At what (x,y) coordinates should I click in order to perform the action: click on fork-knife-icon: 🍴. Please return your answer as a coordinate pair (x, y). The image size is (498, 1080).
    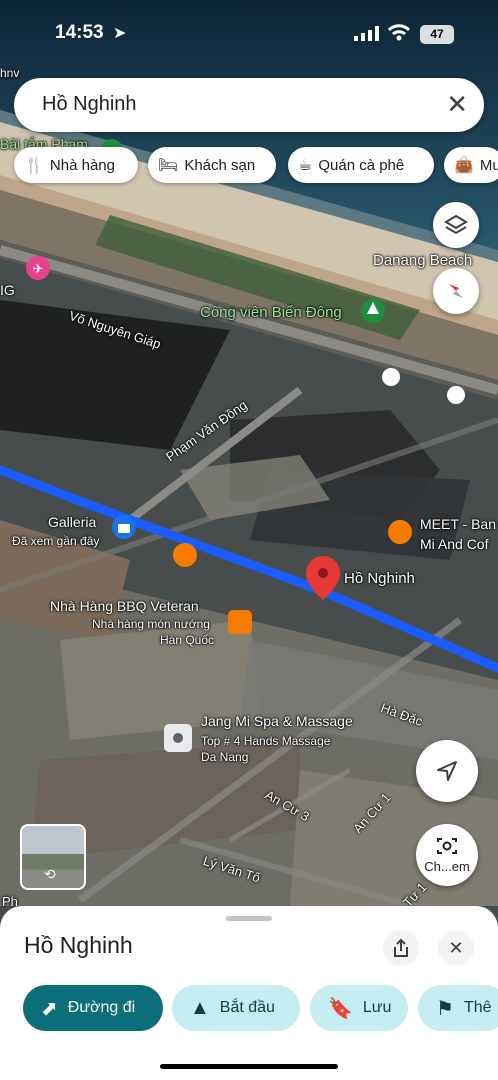
    Looking at the image, I should click on (34, 165).